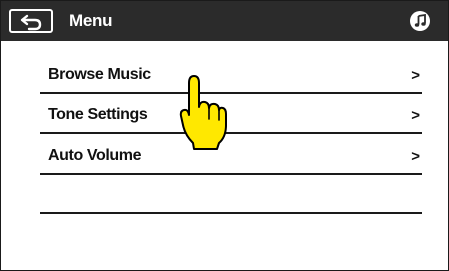  What do you see at coordinates (231, 158) in the screenshot?
I see `menu-item-auto-volume: Auto Volume >` at bounding box center [231, 158].